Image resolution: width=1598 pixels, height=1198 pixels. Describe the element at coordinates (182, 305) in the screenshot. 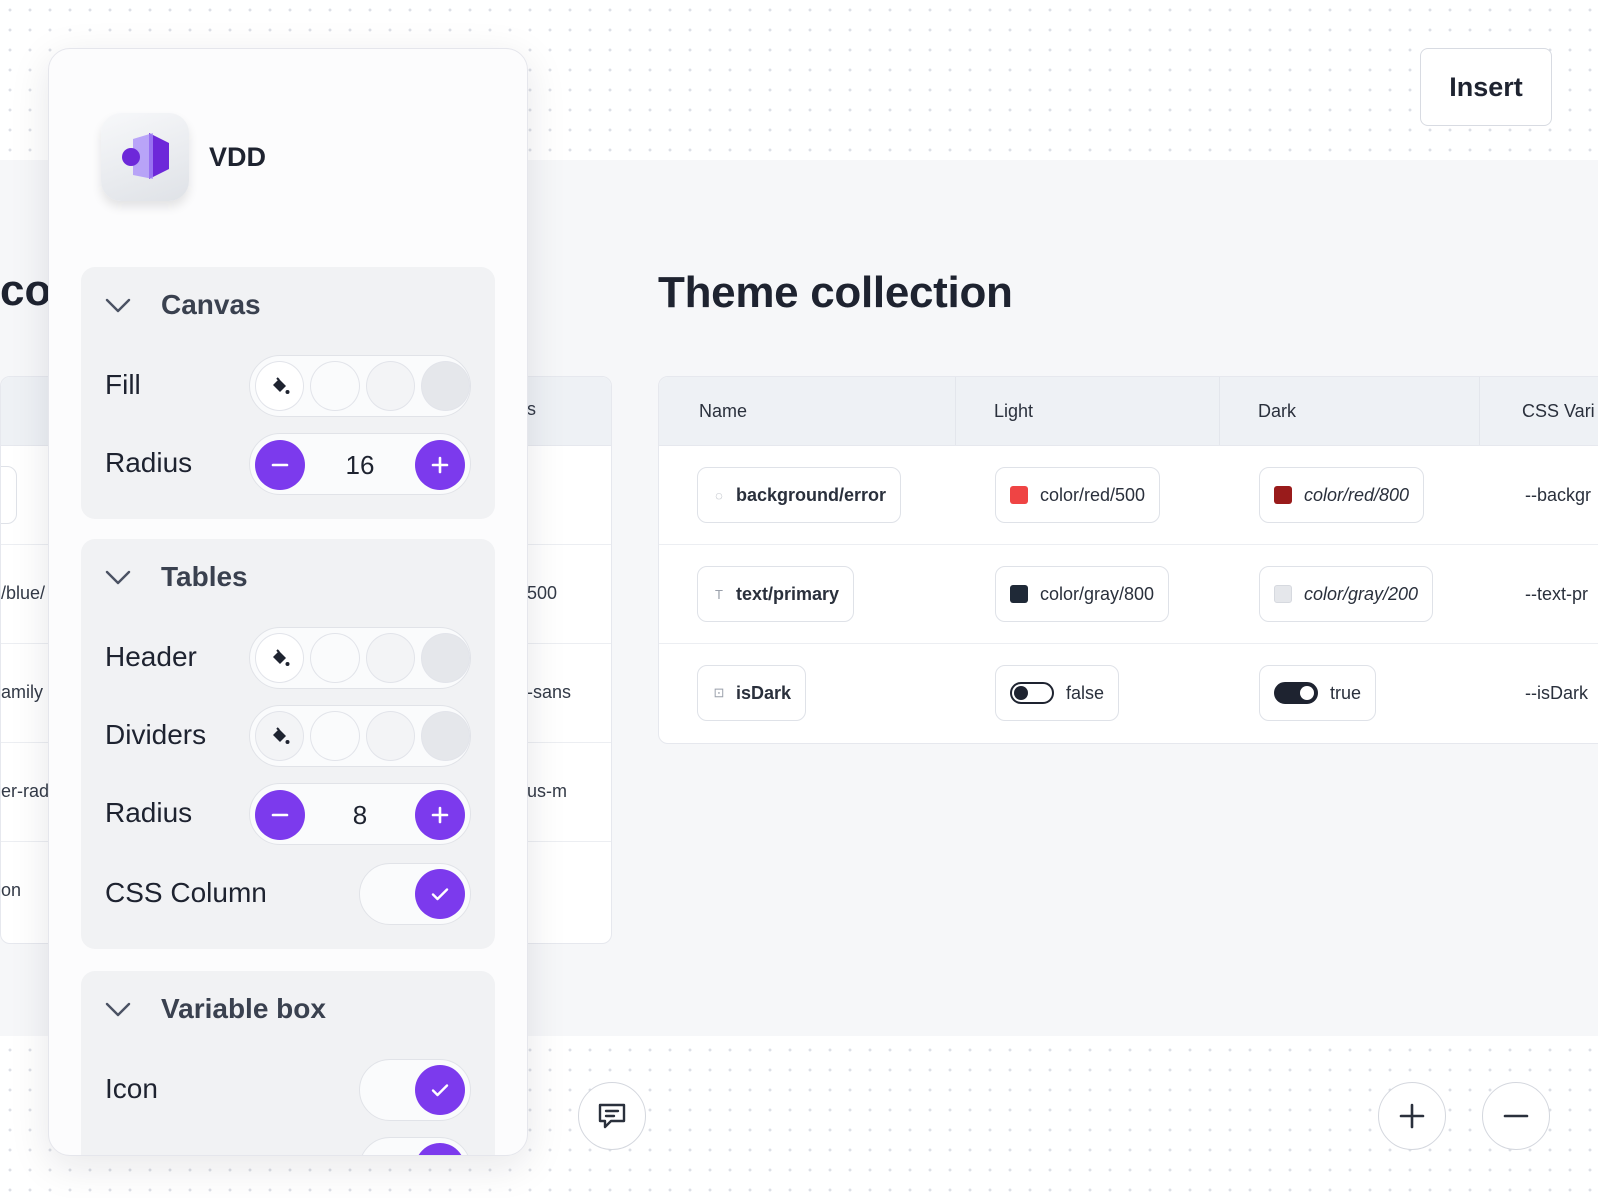

I see `canvas-section-header: Canvas` at that location.